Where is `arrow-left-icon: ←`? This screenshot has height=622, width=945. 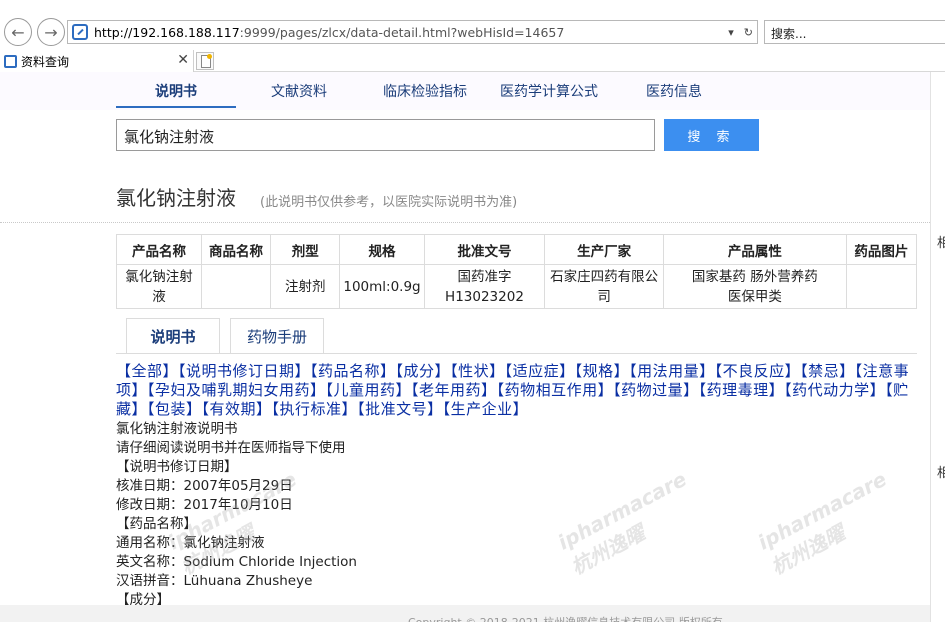
arrow-left-icon: ← is located at coordinates (18, 32).